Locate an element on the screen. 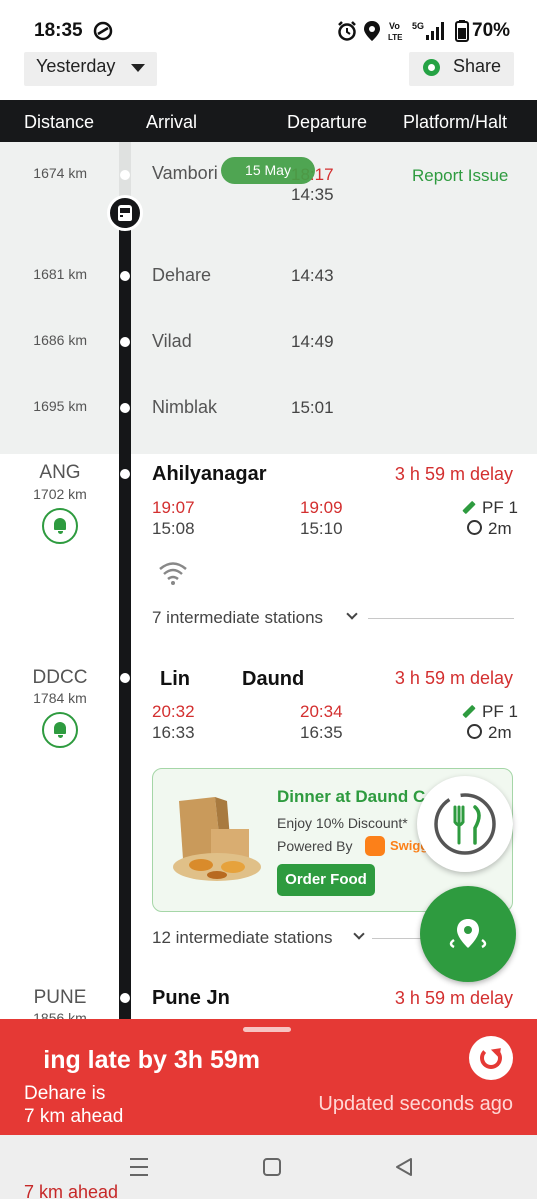  day-dropdown: Yesterday is located at coordinates (90, 69).